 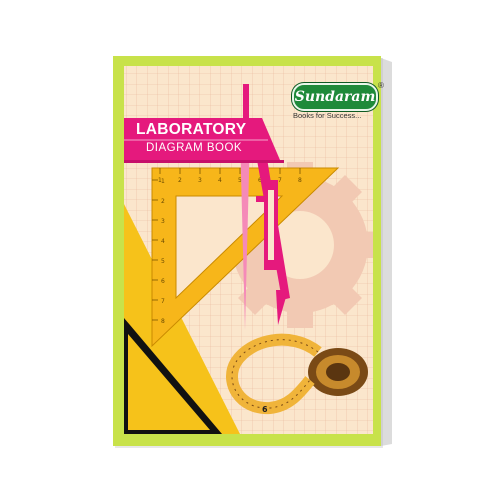 What do you see at coordinates (163, 221) in the screenshot?
I see `ruler-side-3: 3` at bounding box center [163, 221].